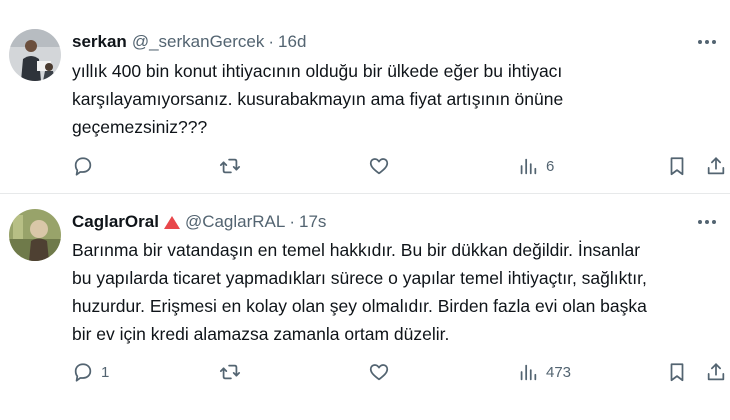 This screenshot has height=420, width=730. What do you see at coordinates (292, 42) in the screenshot?
I see `timestamp: 16d` at bounding box center [292, 42].